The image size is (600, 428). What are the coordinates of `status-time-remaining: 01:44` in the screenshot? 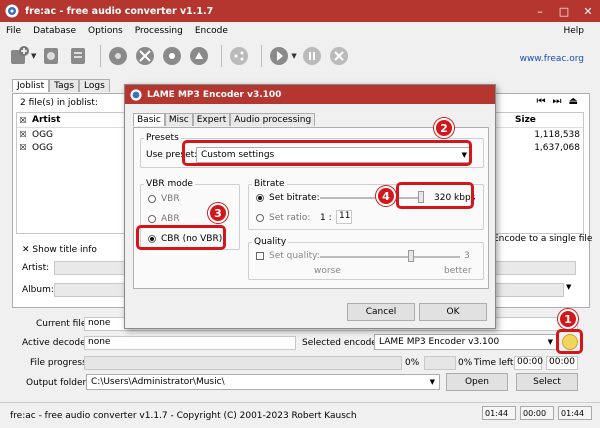 It's located at (575, 413).